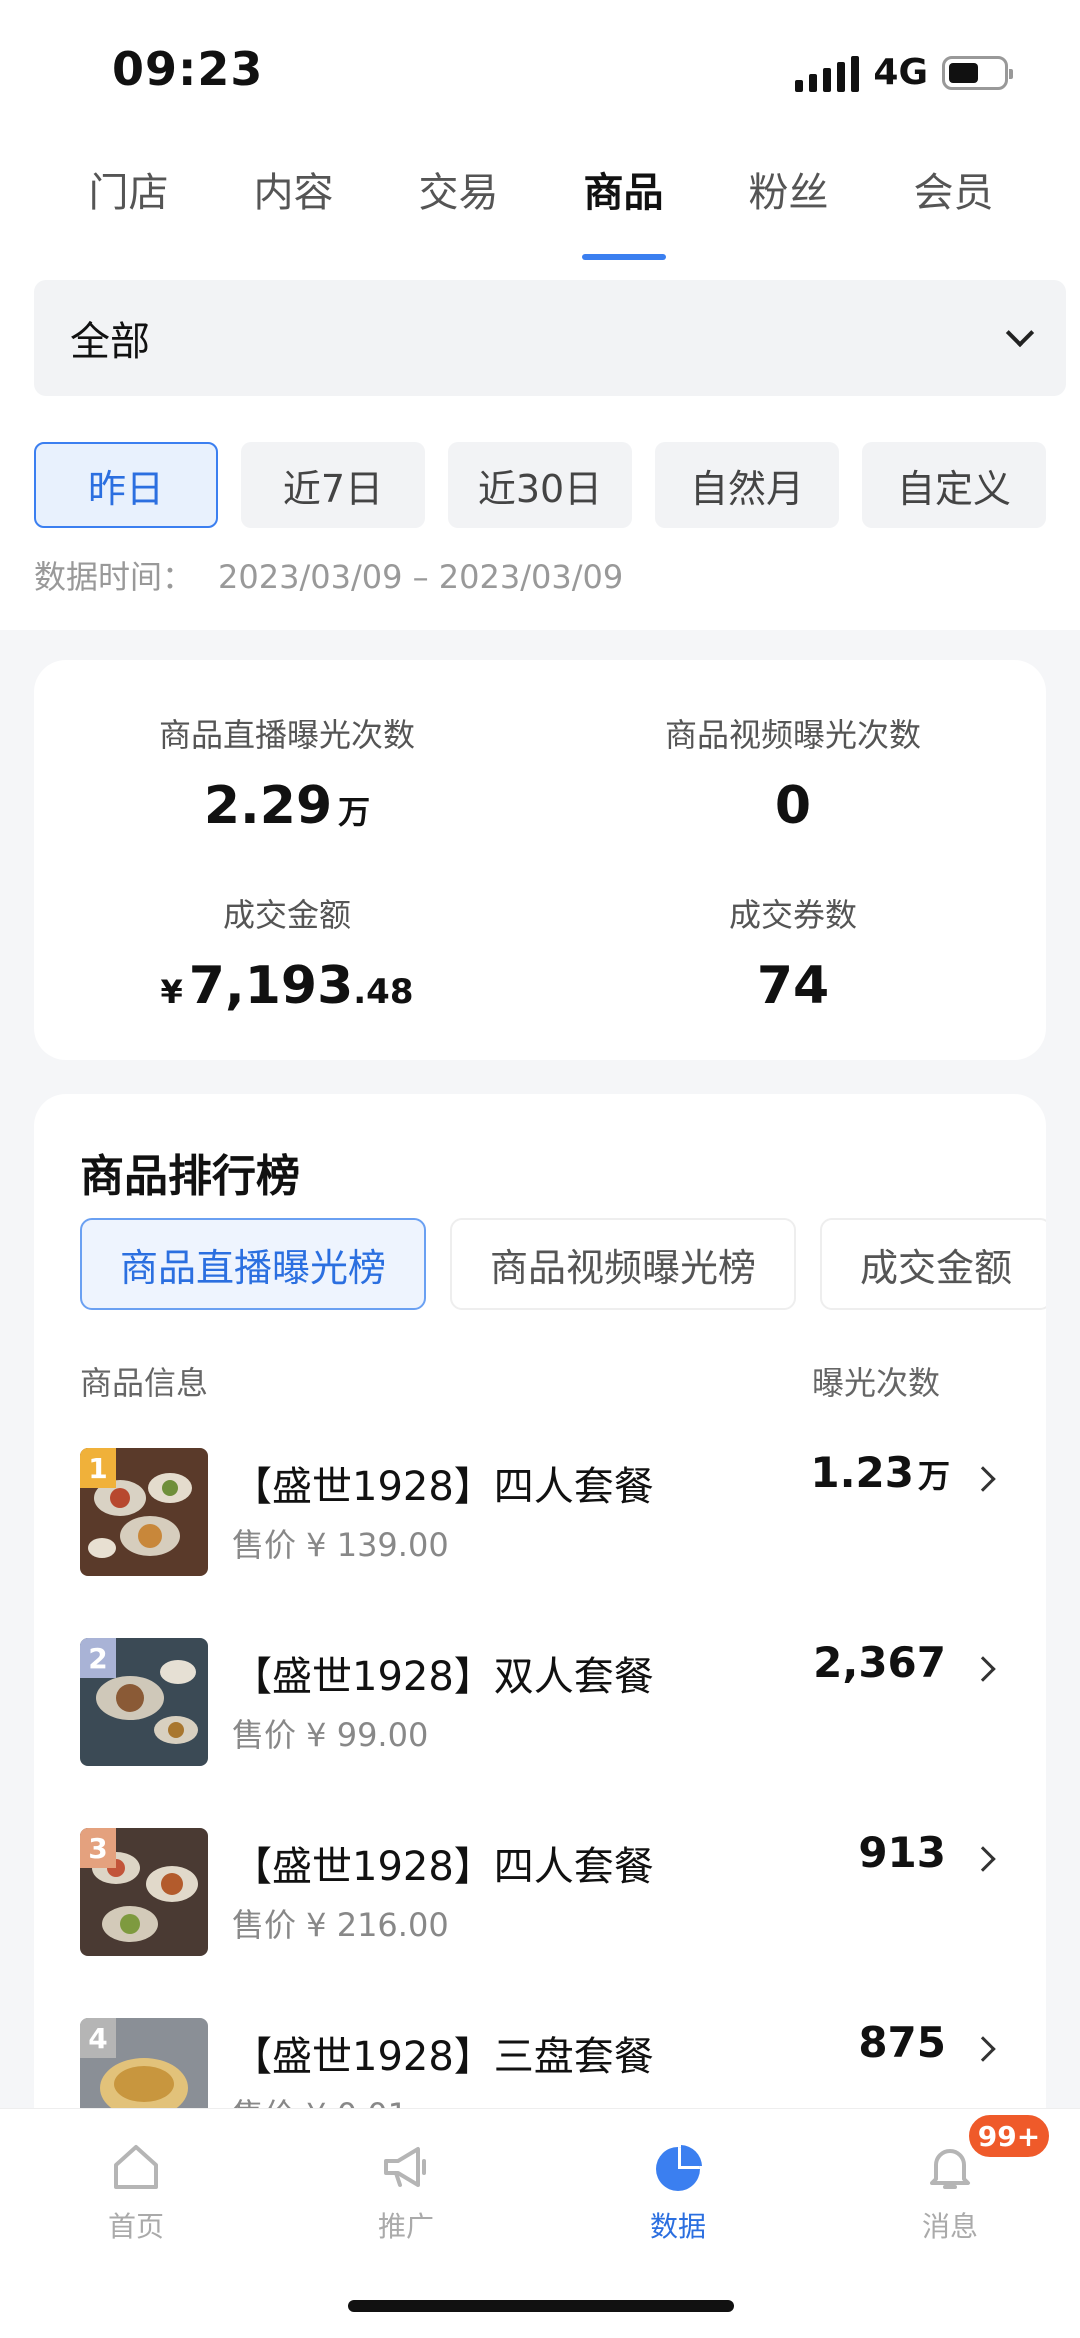 Image resolution: width=1080 pixels, height=2338 pixels. Describe the element at coordinates (1009, 2136) in the screenshot. I see `message-badge: 99+` at that location.